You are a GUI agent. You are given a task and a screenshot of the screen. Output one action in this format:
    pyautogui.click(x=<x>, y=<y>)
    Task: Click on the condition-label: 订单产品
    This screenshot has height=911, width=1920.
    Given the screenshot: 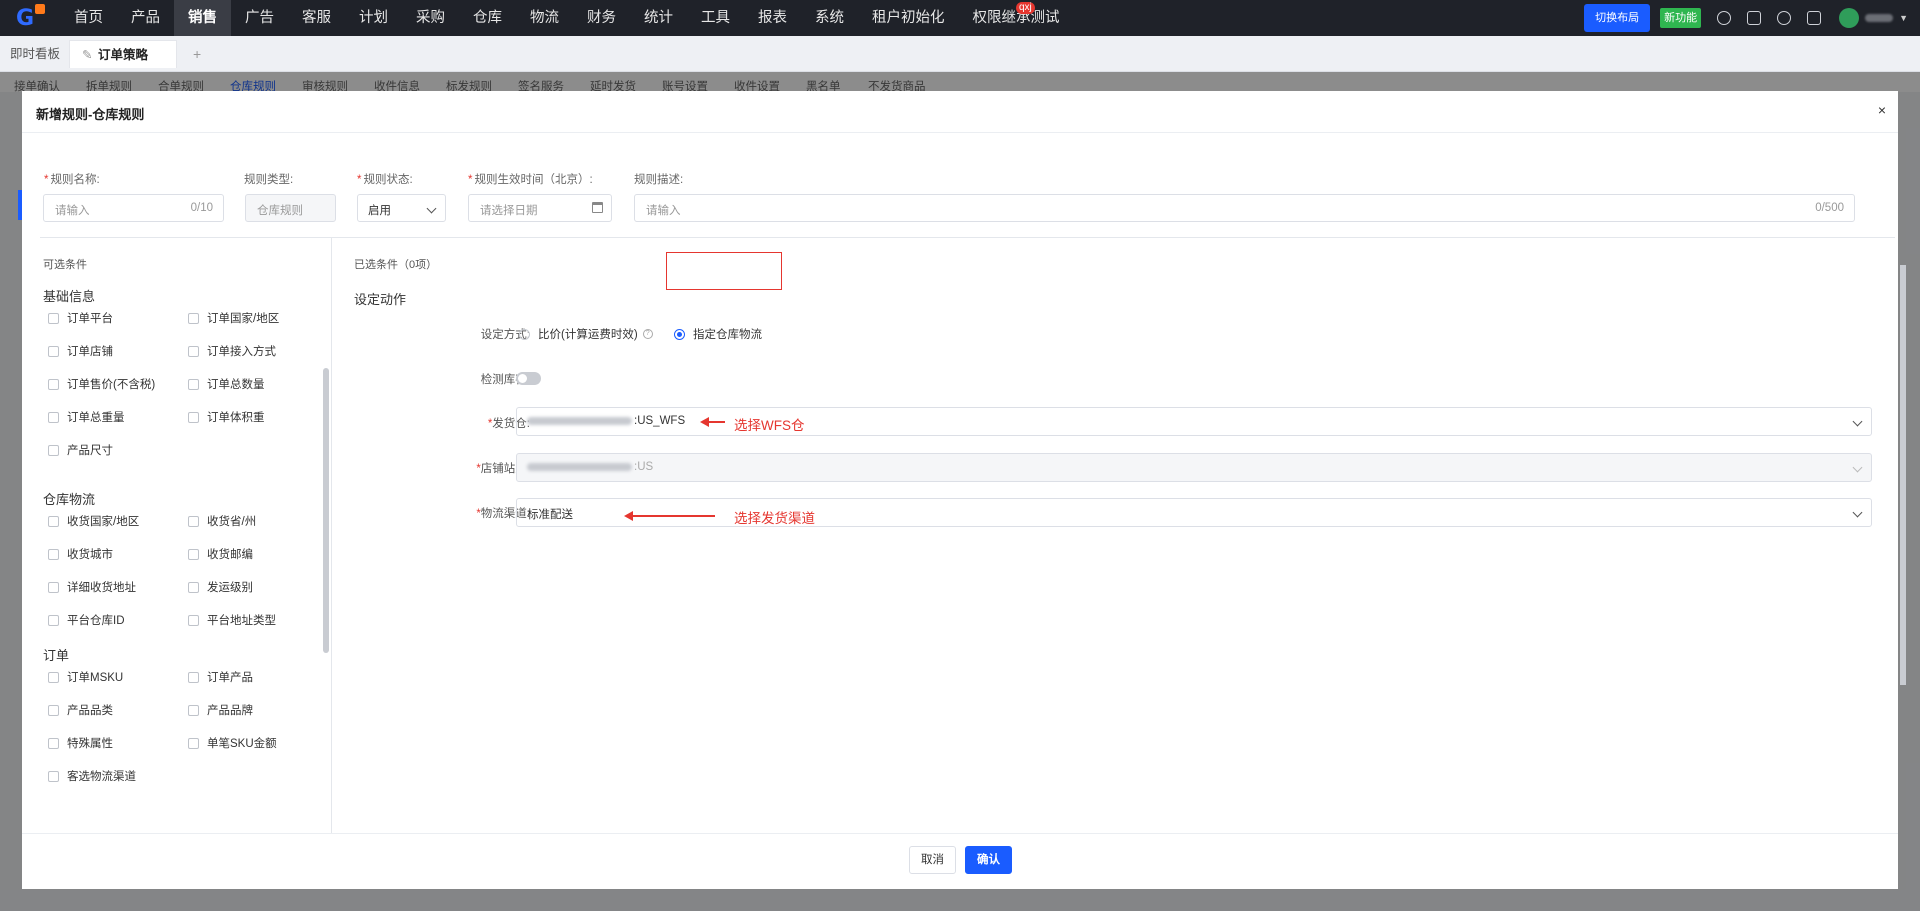 What is the action you would take?
    pyautogui.click(x=230, y=678)
    